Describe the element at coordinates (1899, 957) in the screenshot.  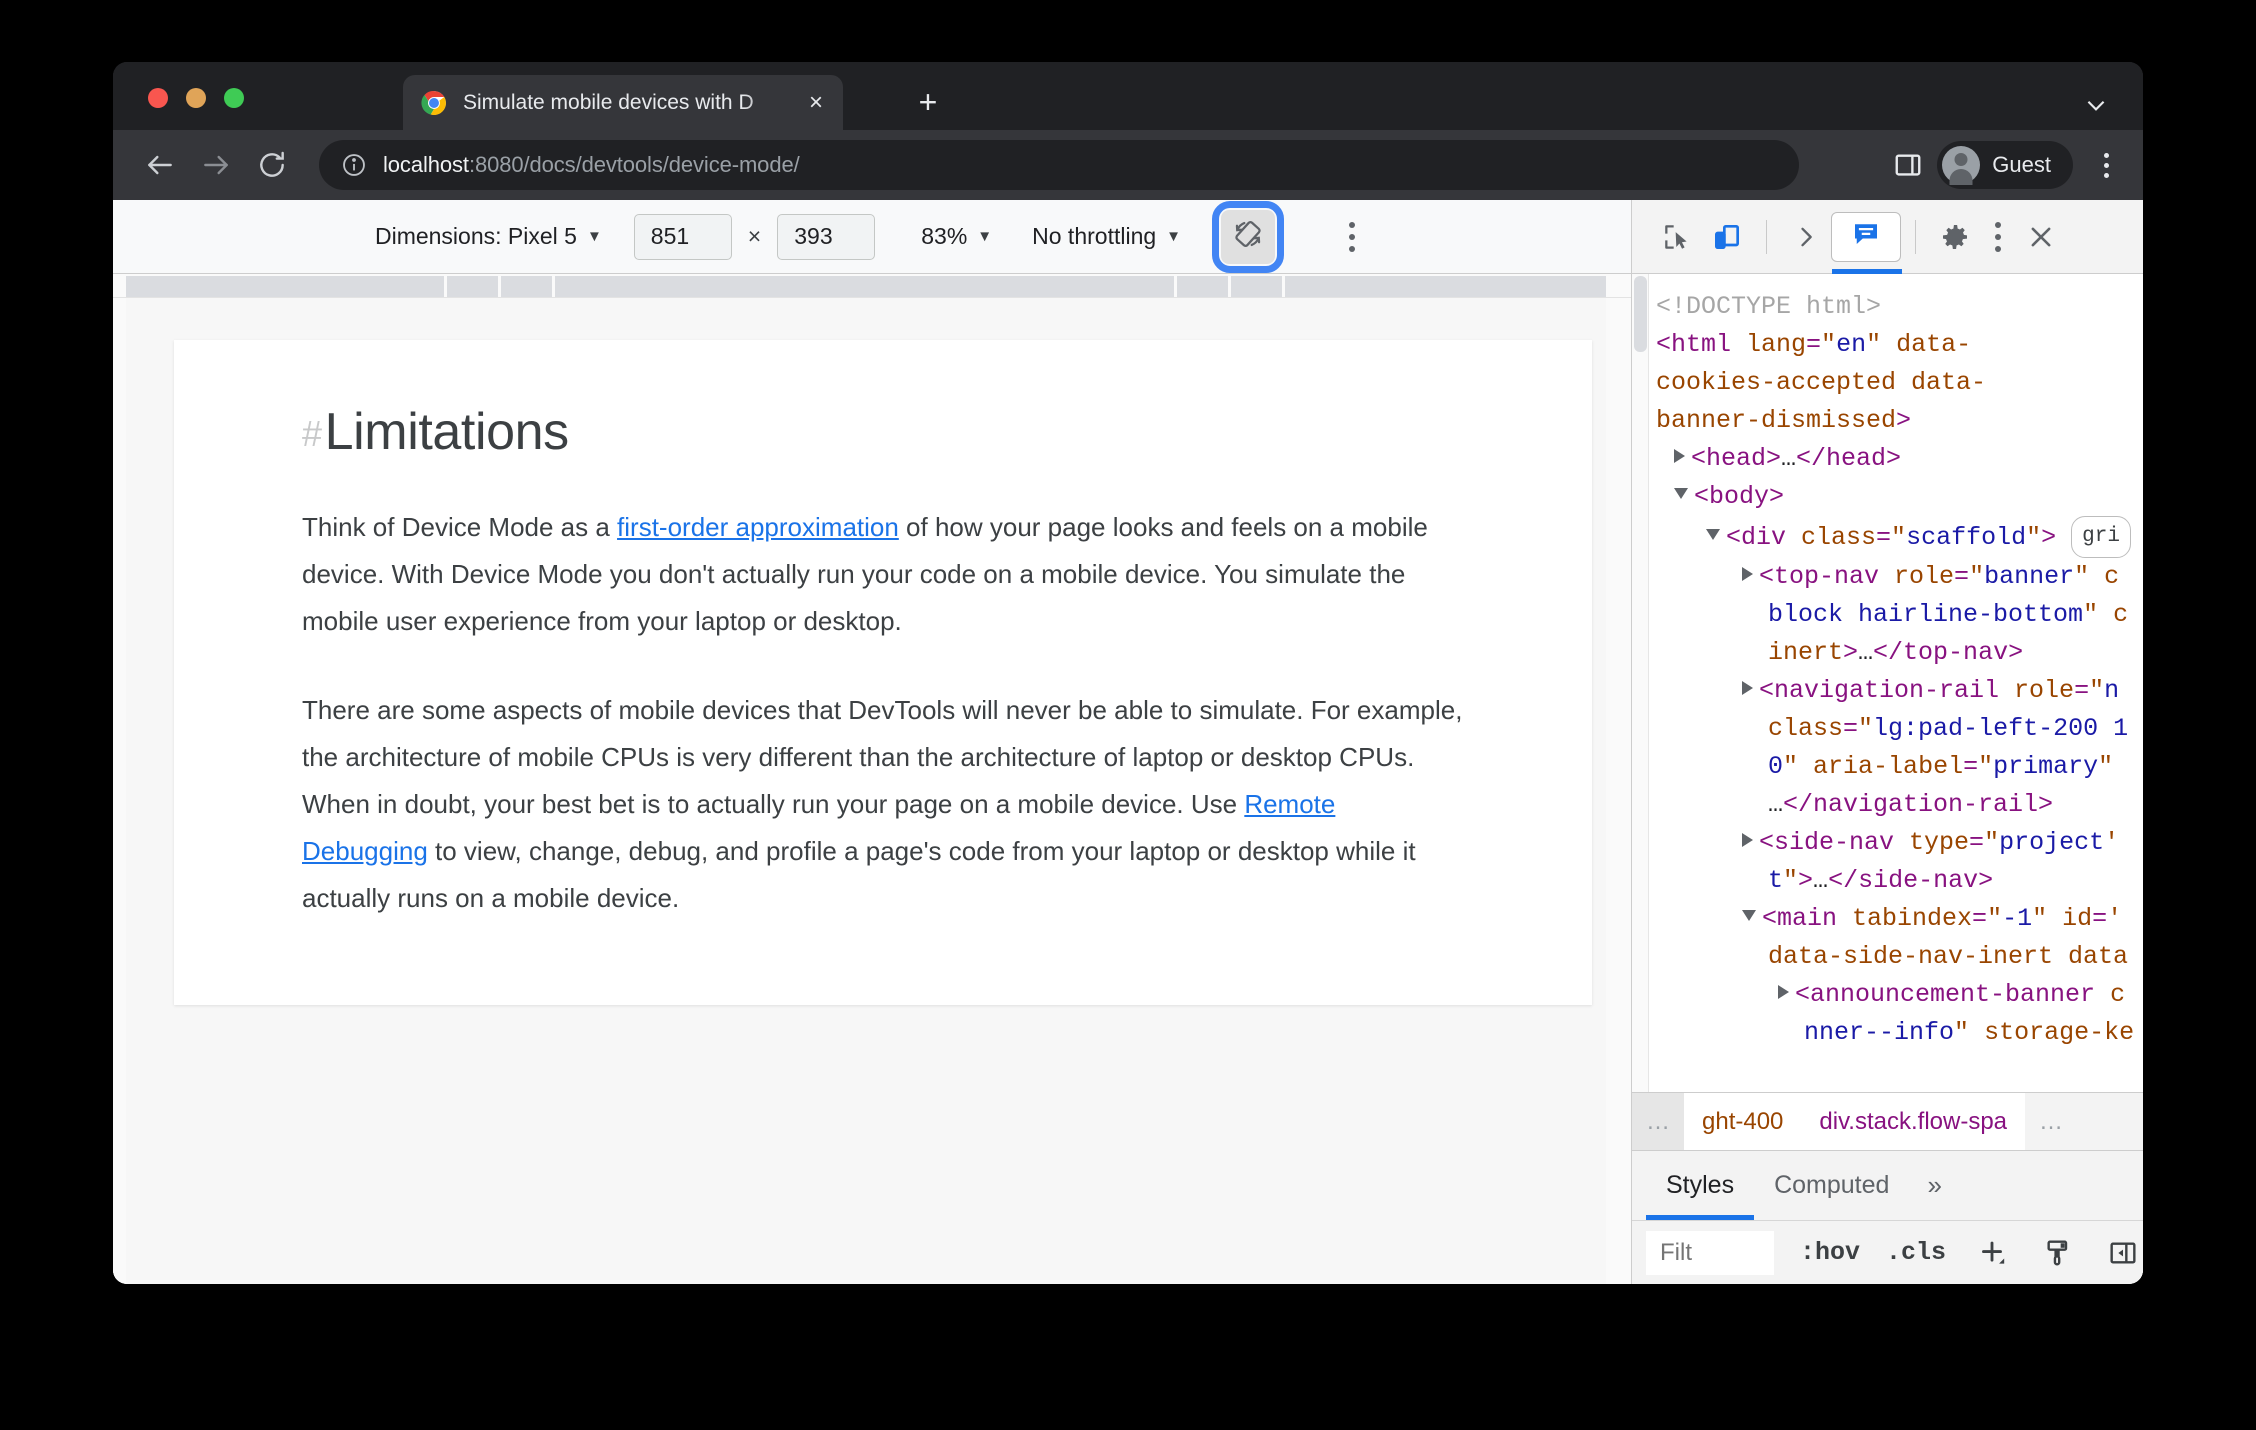
I see `dom-line: data-side-nav-inert data` at that location.